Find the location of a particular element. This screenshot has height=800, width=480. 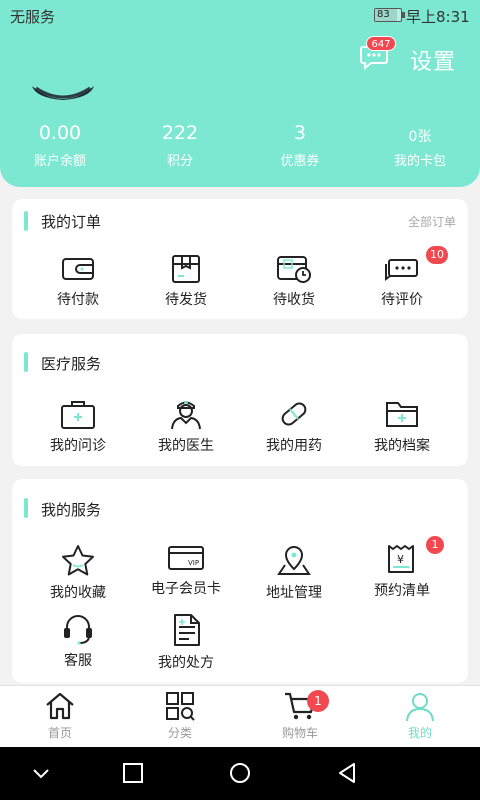

vip-card-icon: VIP is located at coordinates (186, 558).